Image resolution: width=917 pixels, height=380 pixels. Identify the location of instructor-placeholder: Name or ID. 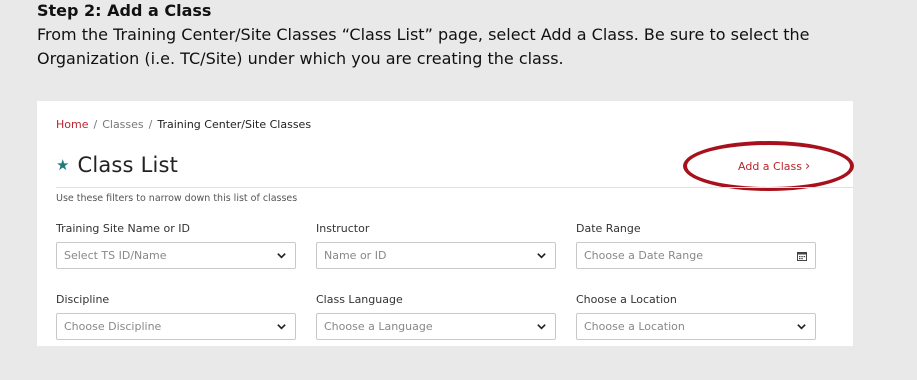
(355, 255).